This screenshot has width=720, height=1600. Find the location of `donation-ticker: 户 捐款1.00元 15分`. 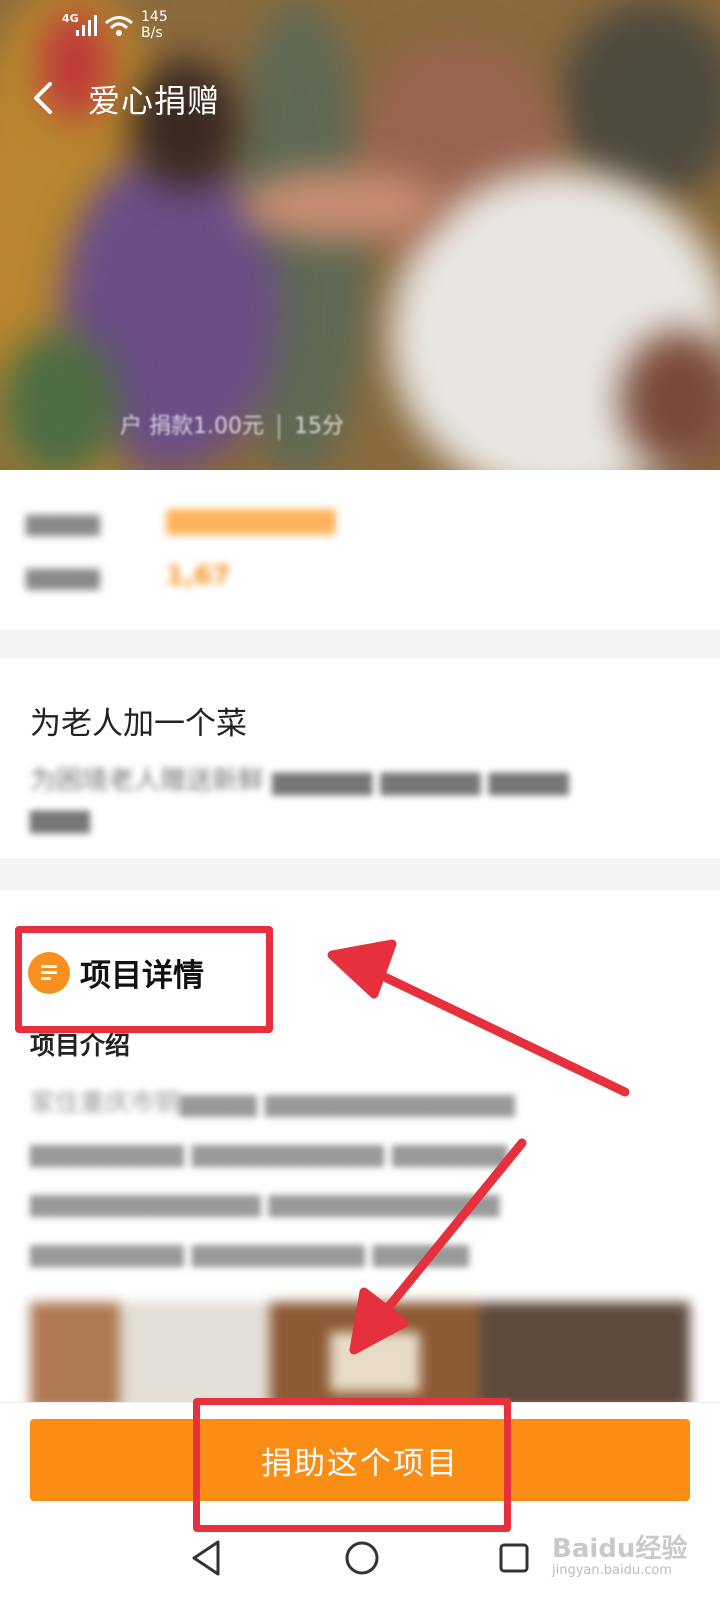

donation-ticker: 户 捐款1.00元 15分 is located at coordinates (232, 427).